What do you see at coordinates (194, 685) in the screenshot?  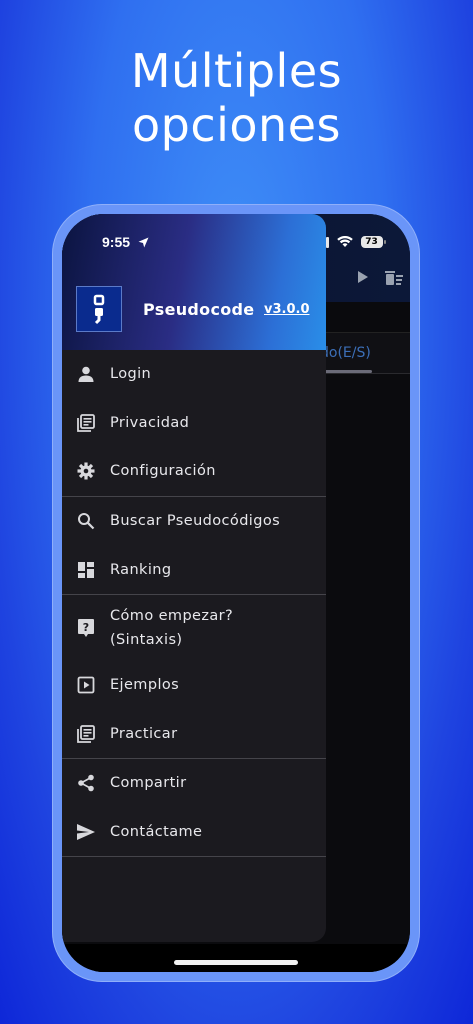 I see `menu-item-ejemplos: Ejemplos` at bounding box center [194, 685].